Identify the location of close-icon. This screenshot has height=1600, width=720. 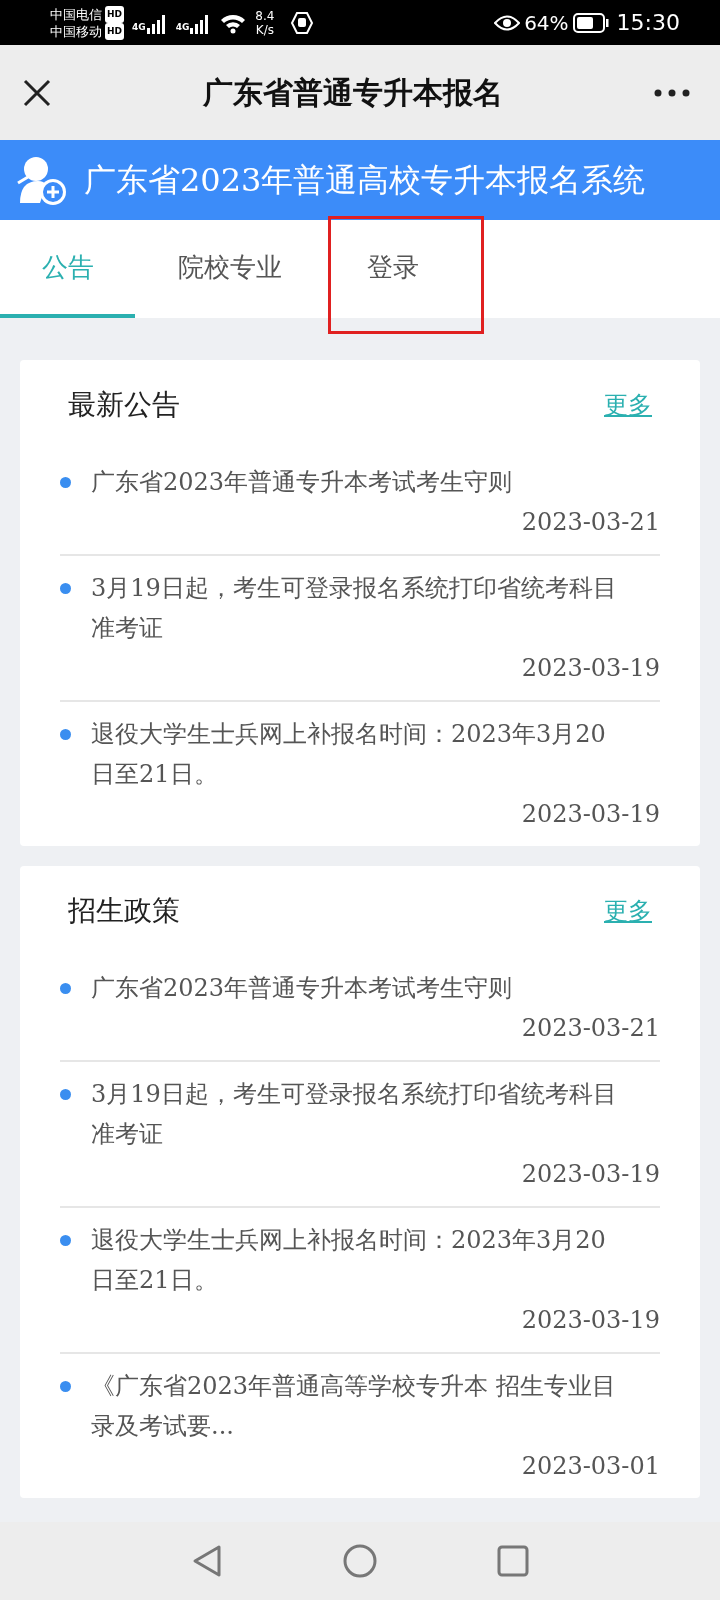
(37, 92).